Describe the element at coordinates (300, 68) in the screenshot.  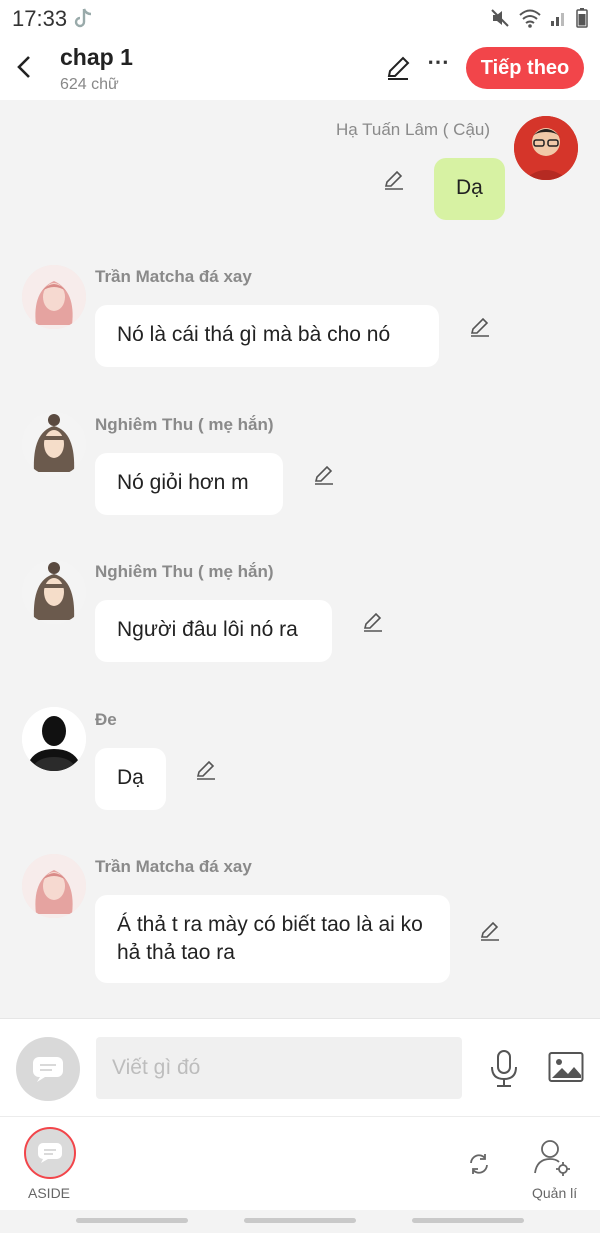
I see `chapter-header: chap 1 624 chữ ⋯ Tiếp theo` at that location.